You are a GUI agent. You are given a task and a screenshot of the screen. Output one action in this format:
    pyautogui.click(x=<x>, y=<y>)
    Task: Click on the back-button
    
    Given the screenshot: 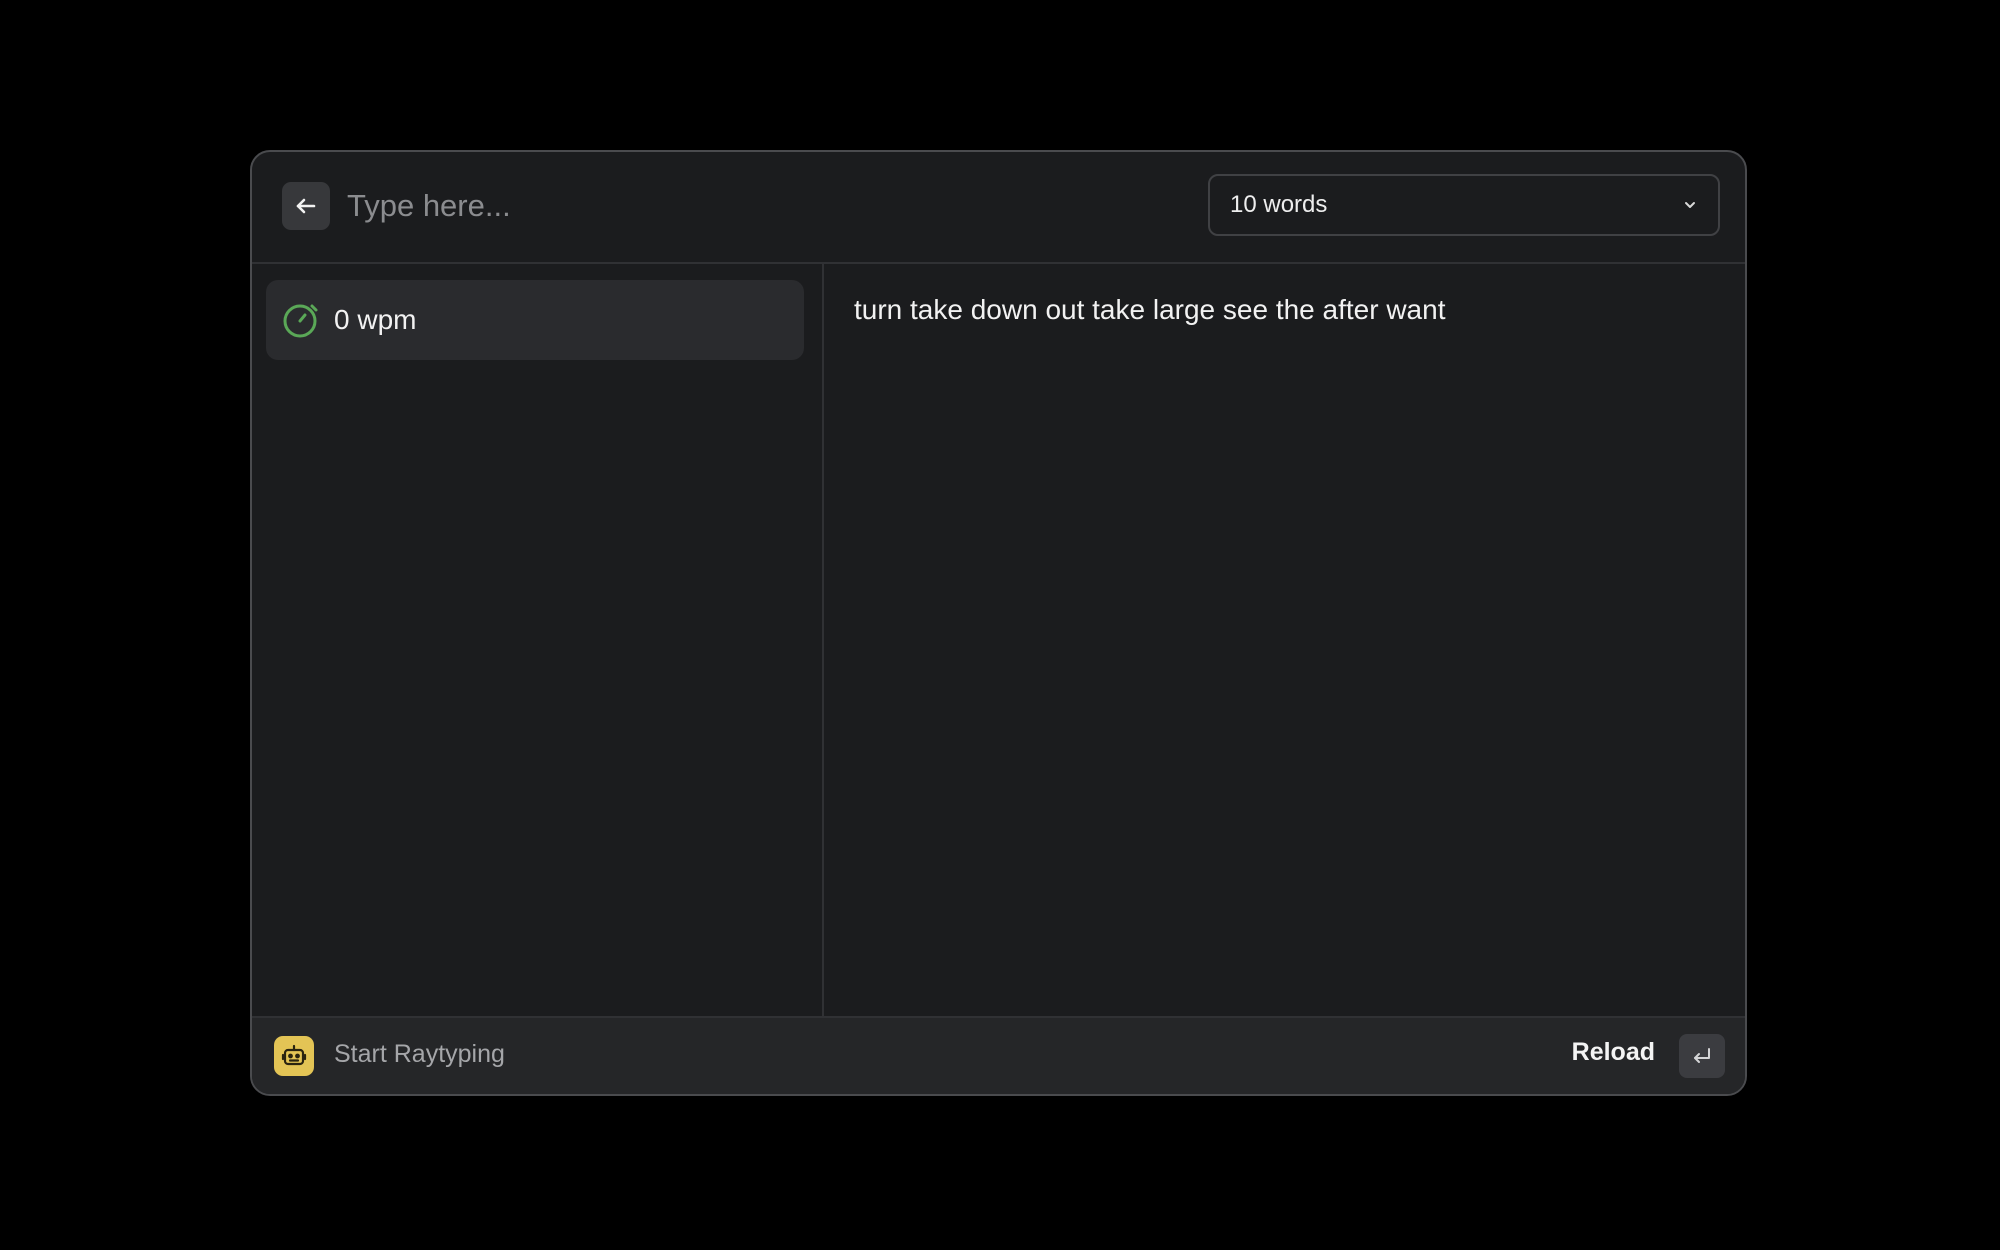 What is the action you would take?
    pyautogui.click(x=306, y=206)
    